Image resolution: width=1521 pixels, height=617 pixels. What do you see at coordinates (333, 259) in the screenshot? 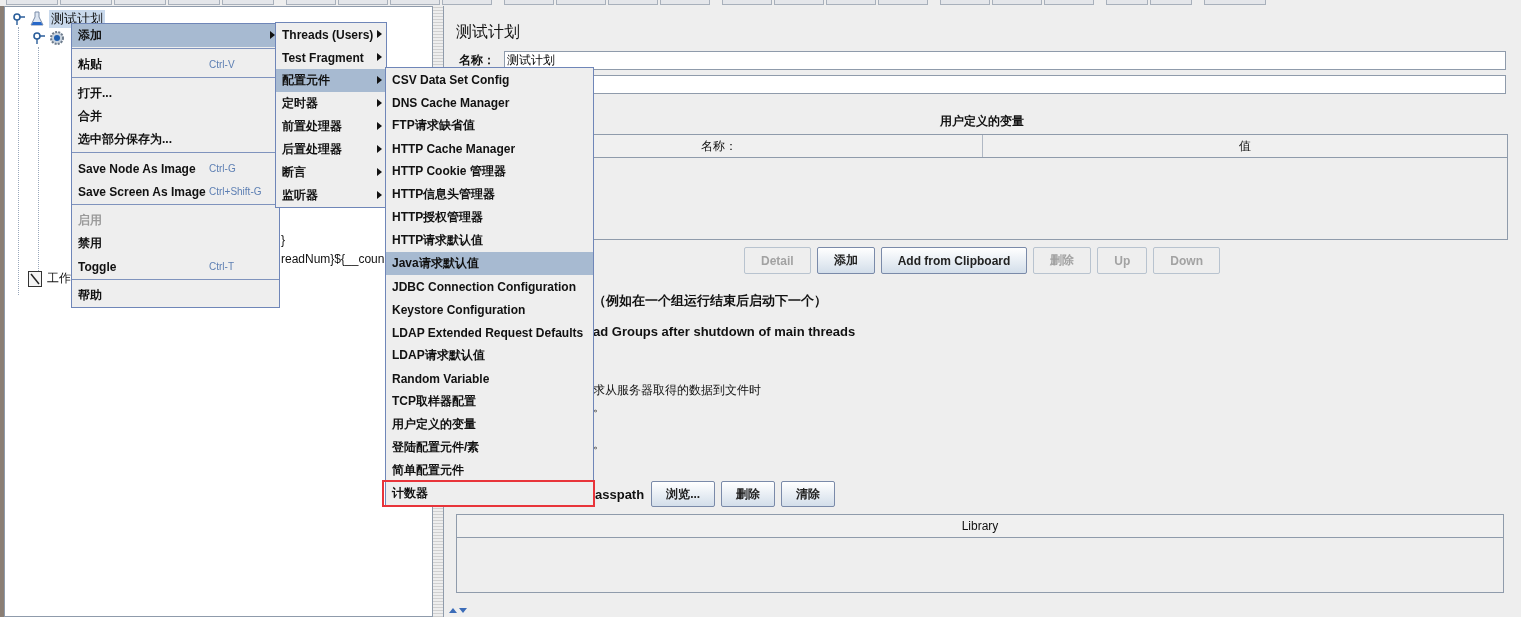
I see `tree-node-label: readNum}${__coun` at bounding box center [333, 259].